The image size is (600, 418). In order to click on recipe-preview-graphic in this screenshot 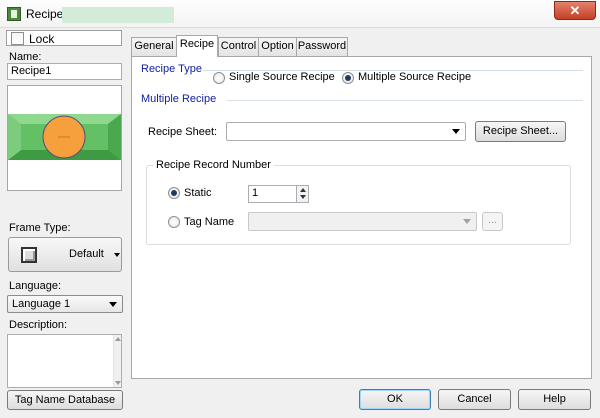, I will do `click(64, 138)`.